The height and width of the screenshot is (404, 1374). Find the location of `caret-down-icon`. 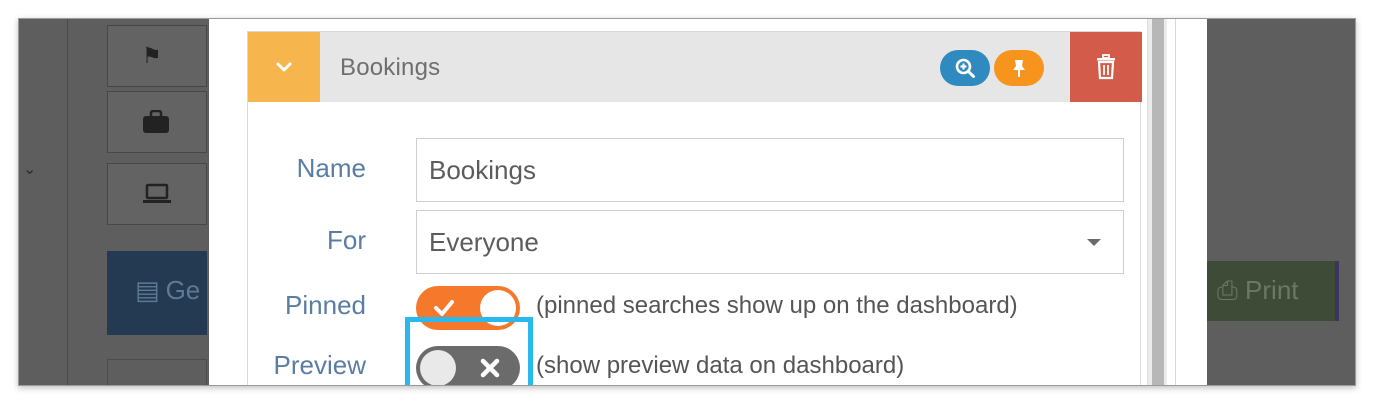

caret-down-icon is located at coordinates (1094, 242).